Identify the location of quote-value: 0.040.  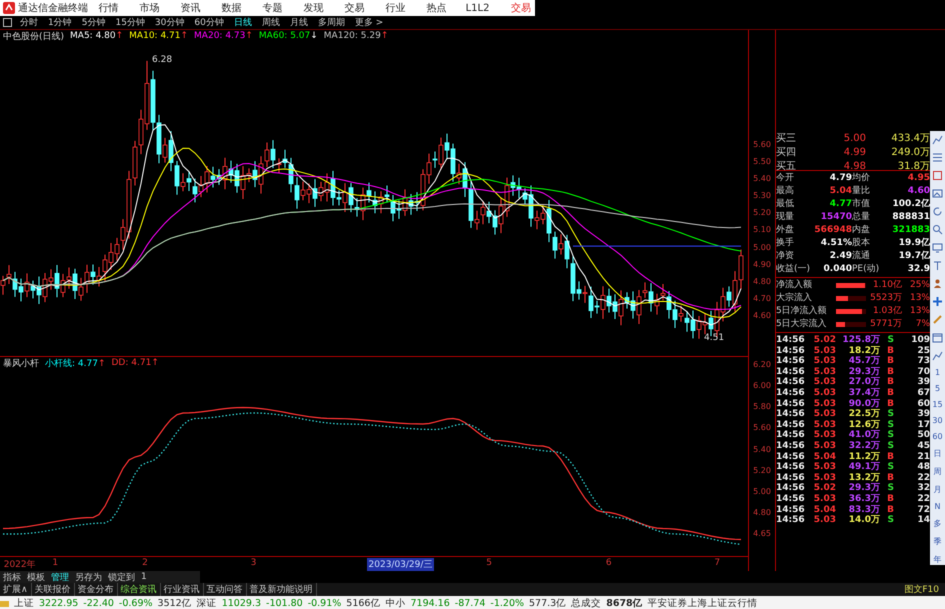
(837, 269).